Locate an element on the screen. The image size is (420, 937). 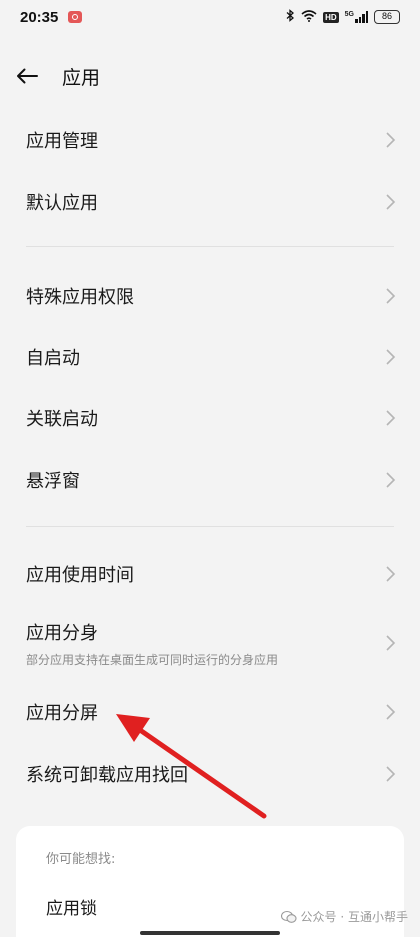
menu-item-auto-start: 自启动 is located at coordinates (210, 357).